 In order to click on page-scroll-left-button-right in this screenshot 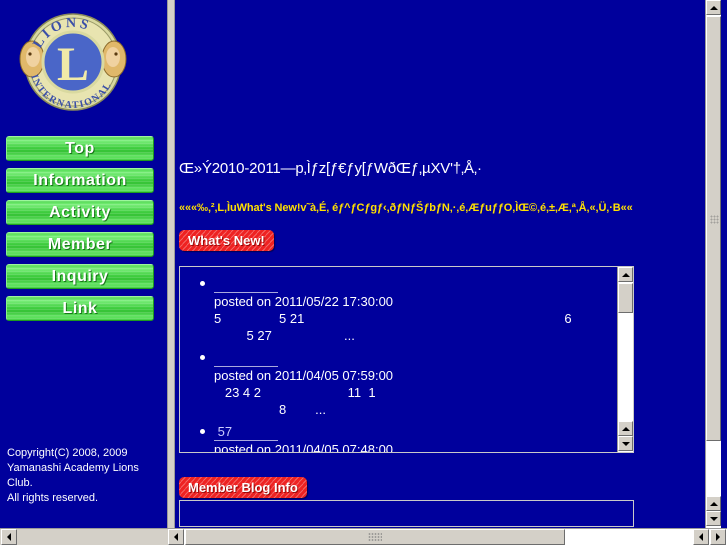, I will do `click(701, 537)`.